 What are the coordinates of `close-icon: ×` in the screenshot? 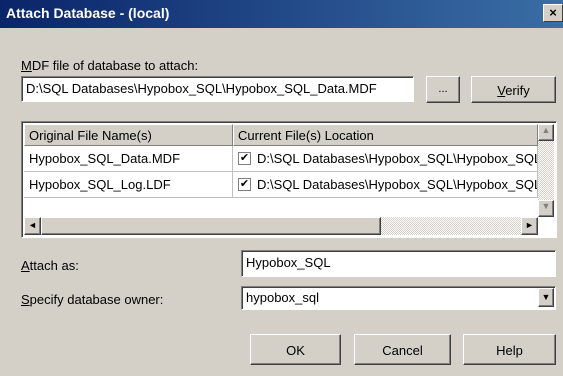 It's located at (553, 13).